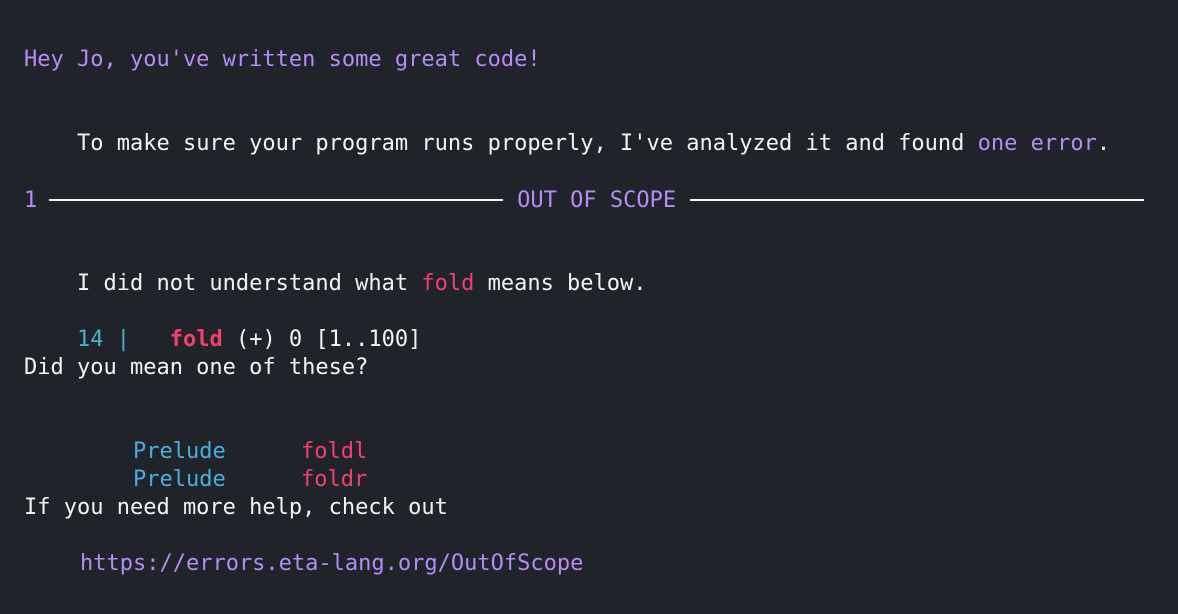 This screenshot has height=614, width=1178. Describe the element at coordinates (196, 339) in the screenshot. I see `code-term: fold` at that location.